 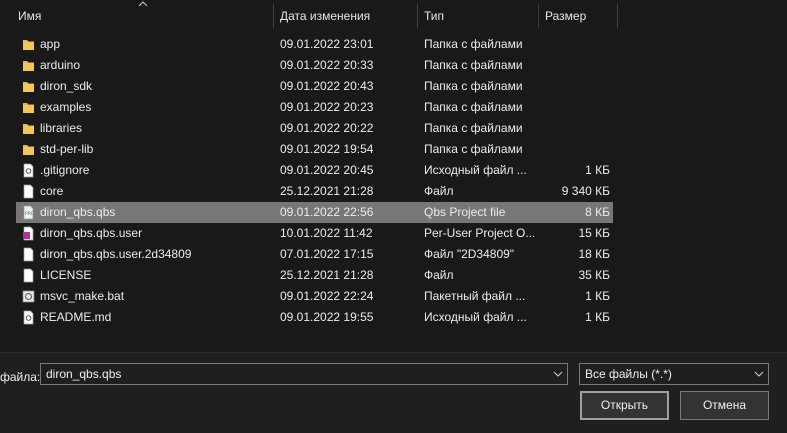 What do you see at coordinates (304, 374) in the screenshot?
I see `filename-input: diron_qbs.qbs` at bounding box center [304, 374].